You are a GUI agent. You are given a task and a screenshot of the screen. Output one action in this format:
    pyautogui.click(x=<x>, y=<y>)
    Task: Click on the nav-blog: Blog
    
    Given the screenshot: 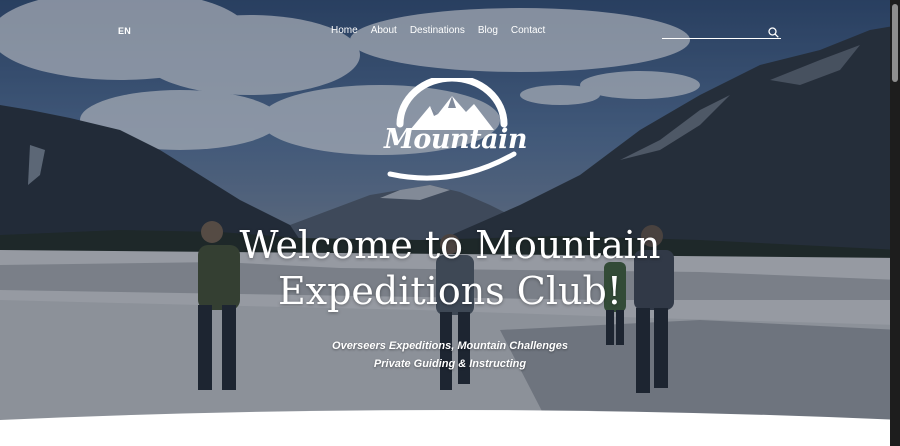 What is the action you would take?
    pyautogui.click(x=488, y=30)
    